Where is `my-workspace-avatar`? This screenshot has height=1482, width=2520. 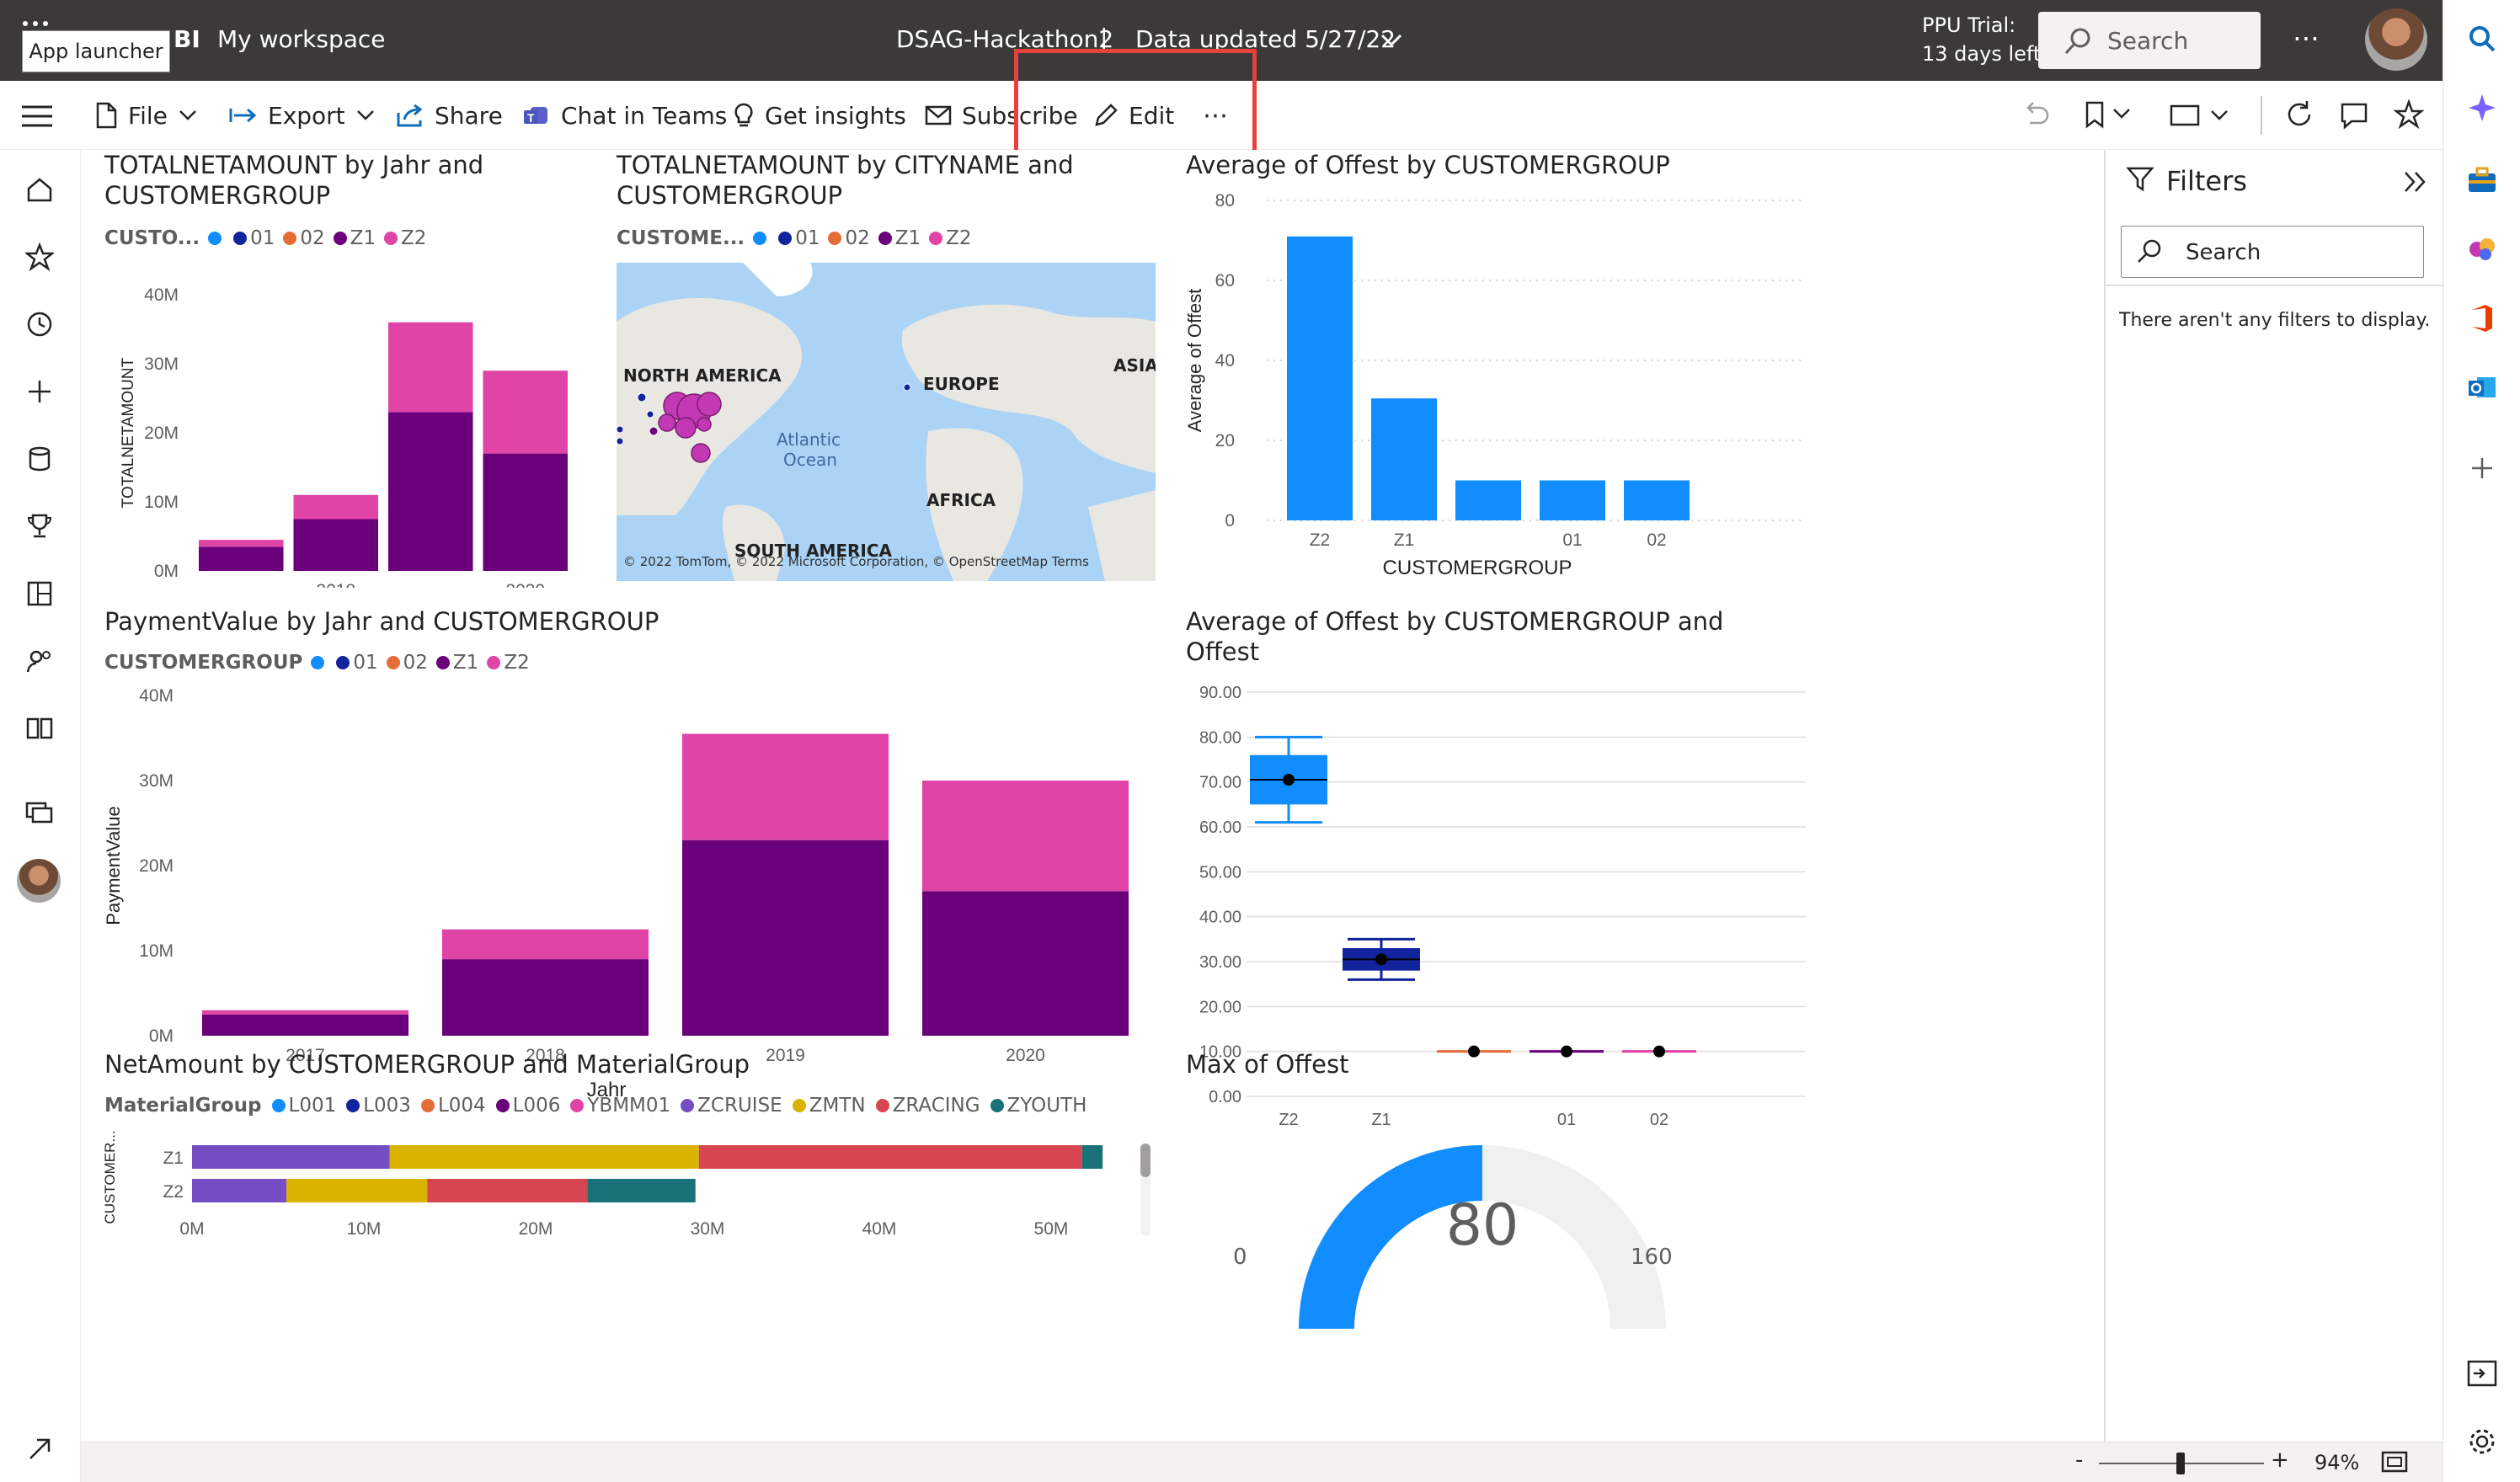 my-workspace-avatar is located at coordinates (39, 881).